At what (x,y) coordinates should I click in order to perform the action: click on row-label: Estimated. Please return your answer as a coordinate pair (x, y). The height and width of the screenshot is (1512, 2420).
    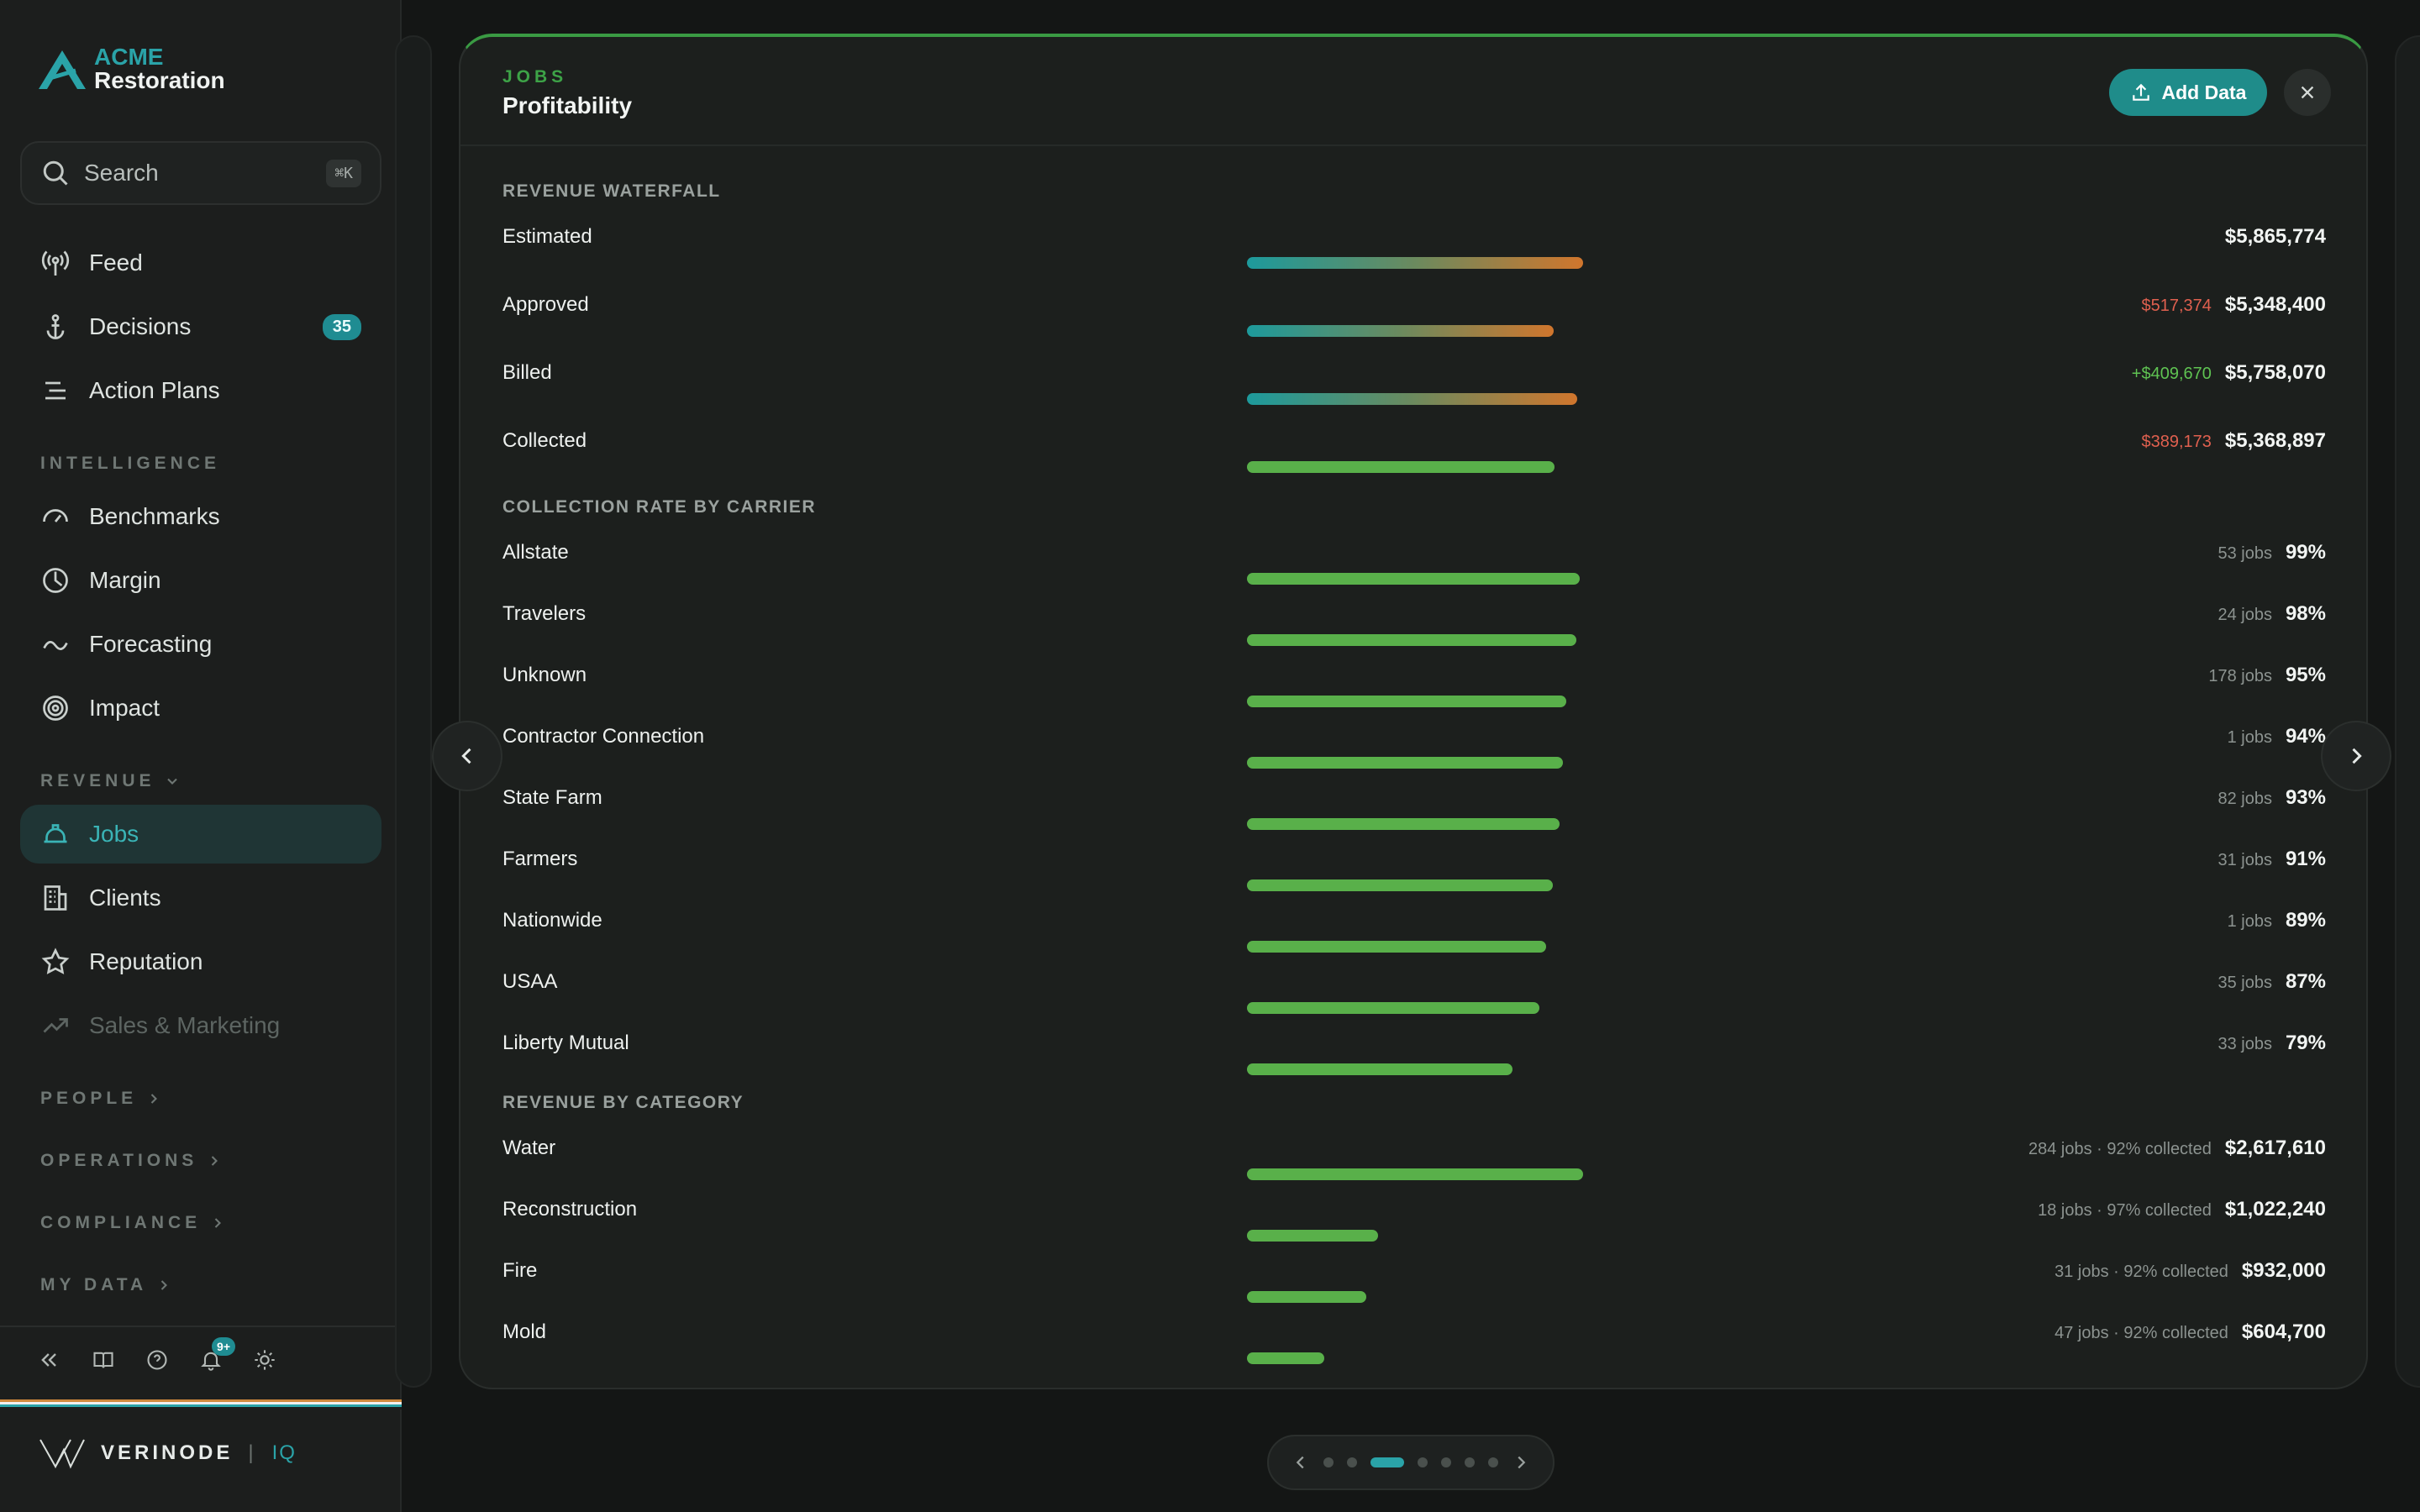
    Looking at the image, I should click on (547, 236).